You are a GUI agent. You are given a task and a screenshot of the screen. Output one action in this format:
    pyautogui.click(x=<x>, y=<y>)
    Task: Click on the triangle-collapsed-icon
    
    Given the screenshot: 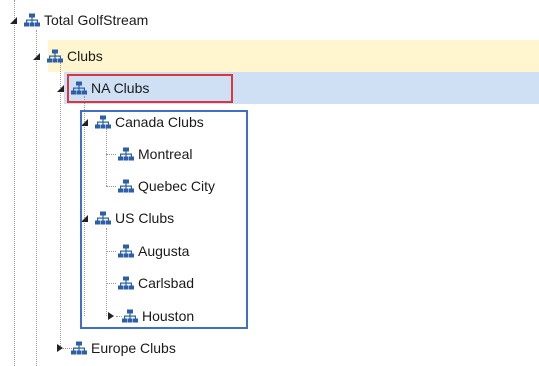 What is the action you would take?
    pyautogui.click(x=60, y=348)
    